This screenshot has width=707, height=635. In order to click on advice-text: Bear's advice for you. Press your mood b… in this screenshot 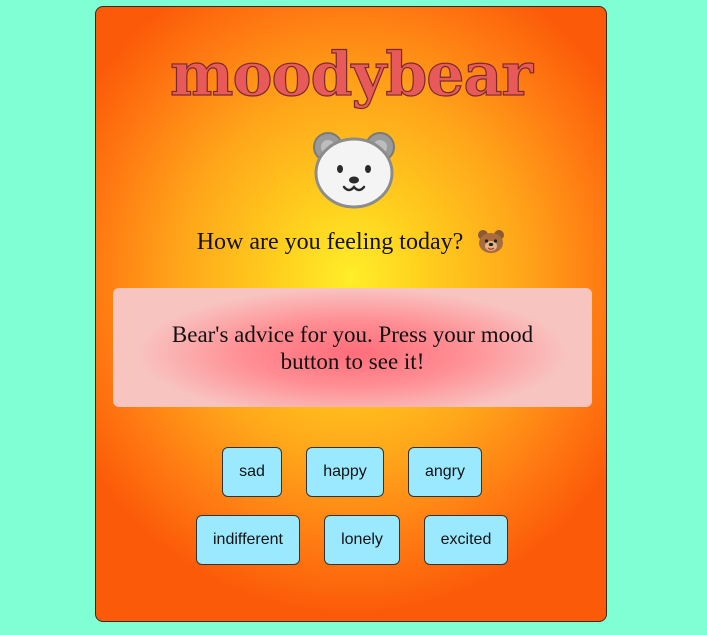, I will do `click(352, 347)`.